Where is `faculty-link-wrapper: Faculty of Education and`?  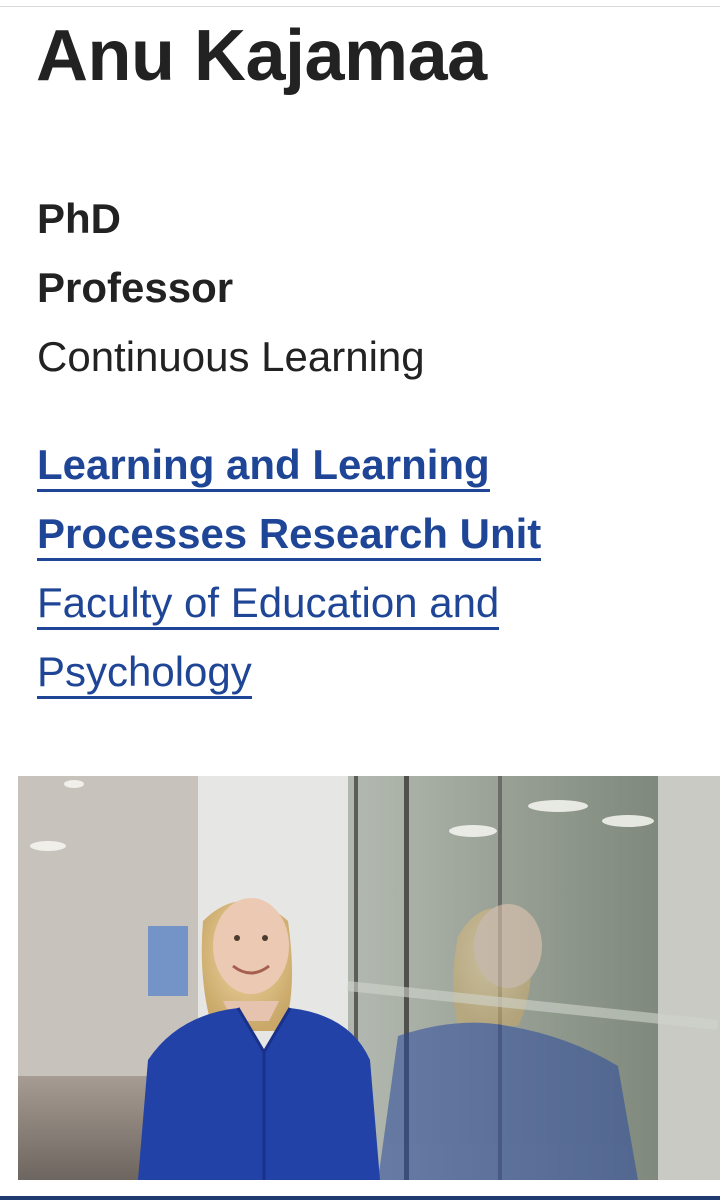
faculty-link-wrapper: Faculty of Education and is located at coordinates (347, 602).